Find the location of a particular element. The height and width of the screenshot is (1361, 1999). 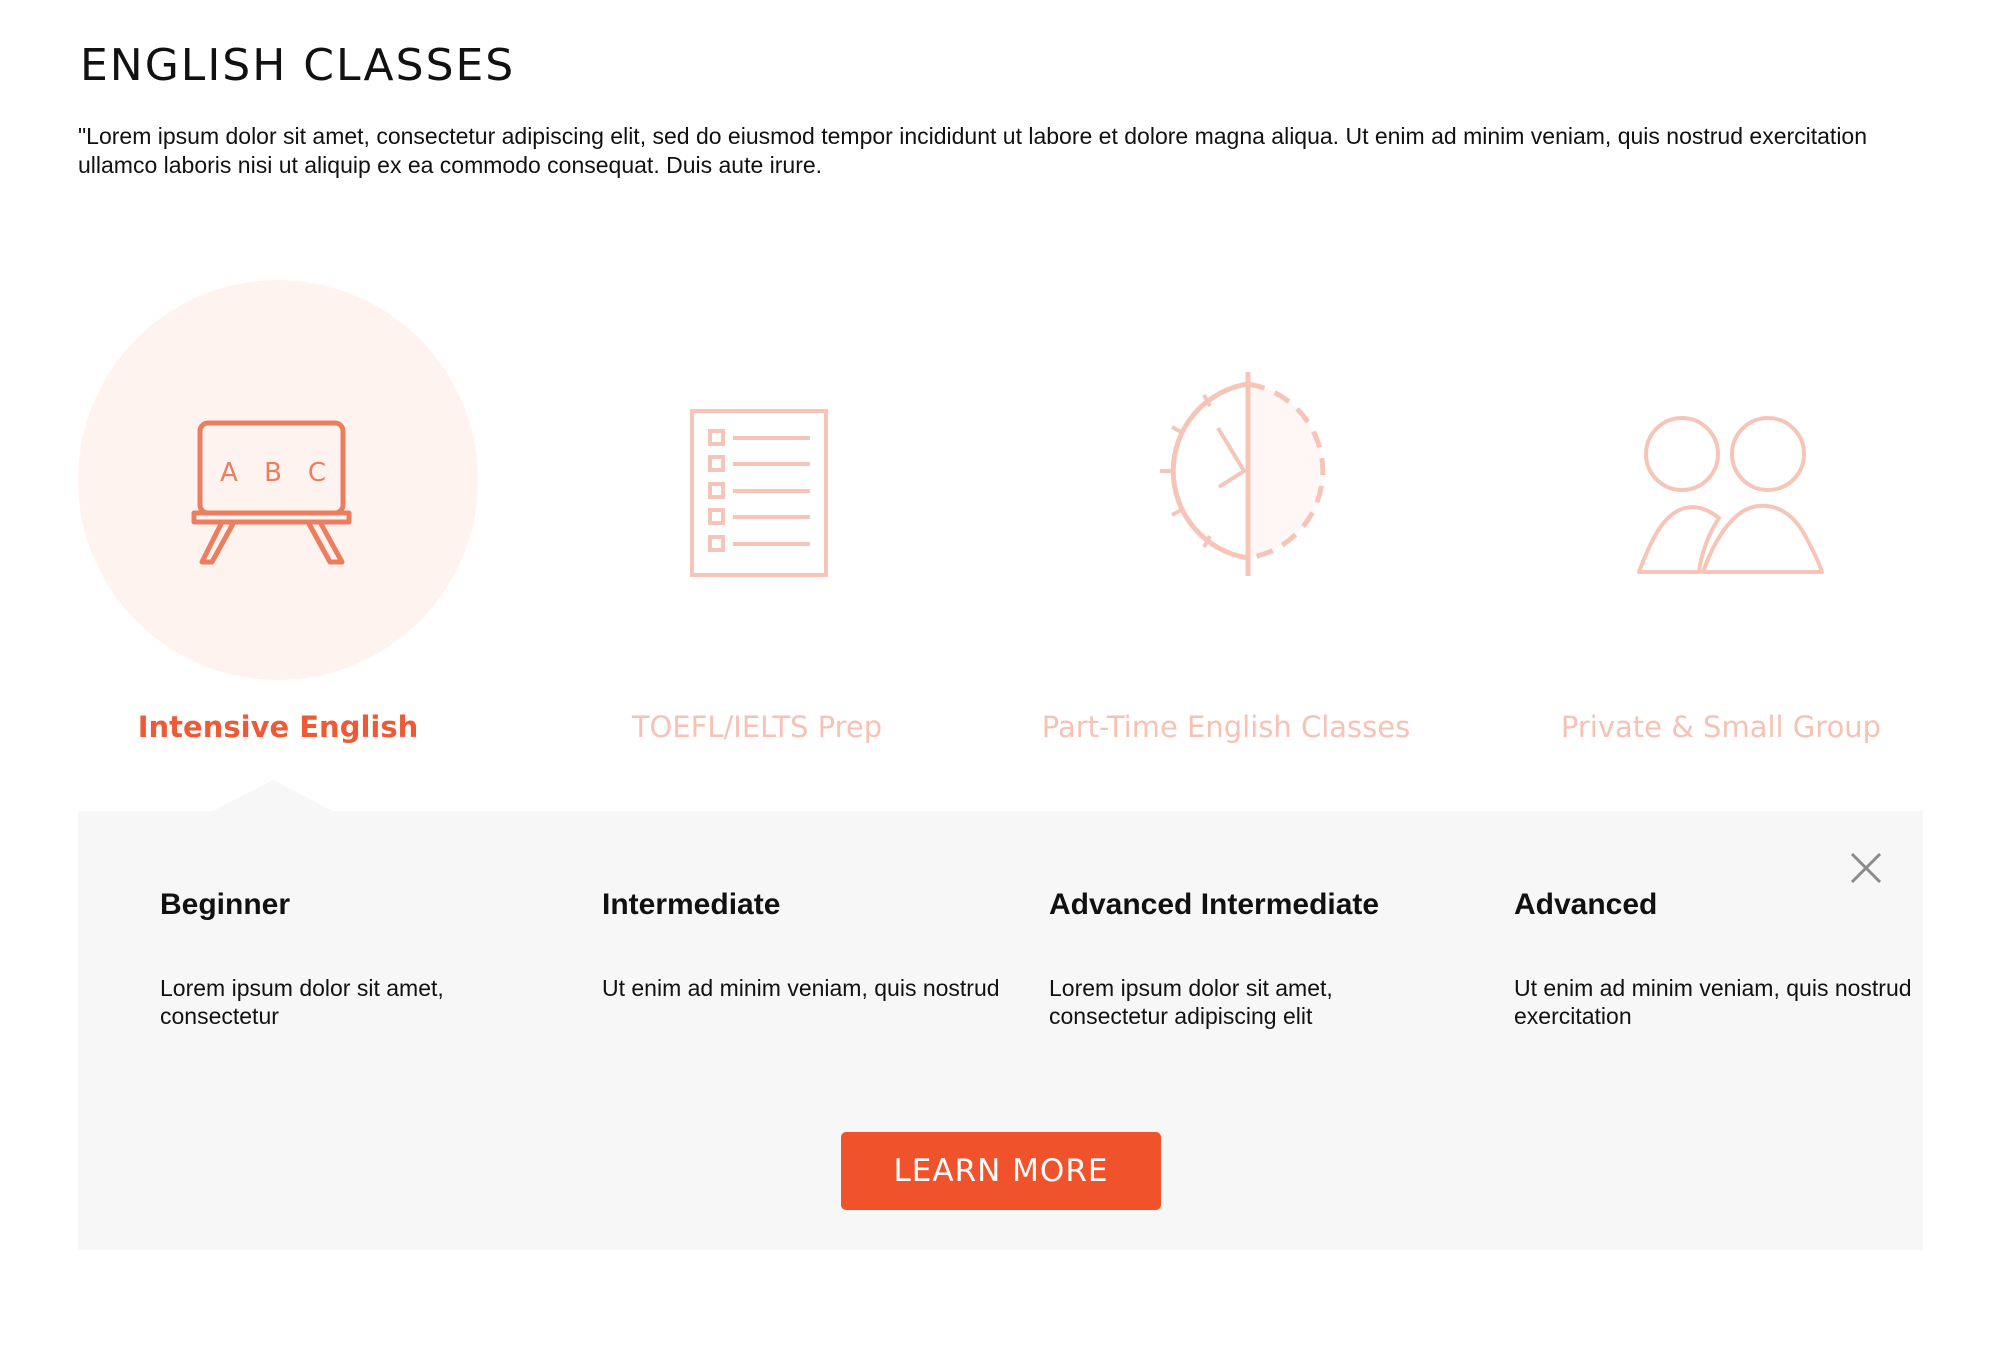

tab-intensive-english: A B C Intensive English is located at coordinates (278, 530).